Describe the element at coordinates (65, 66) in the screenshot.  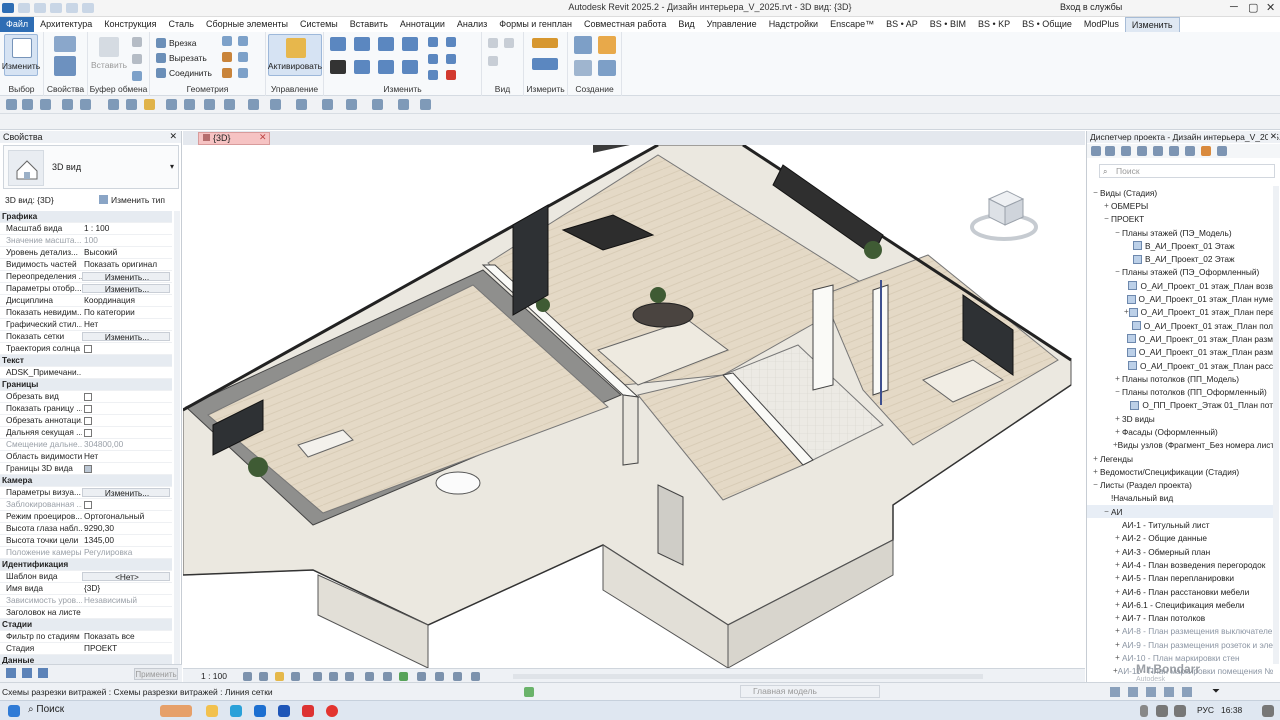
I see `properties-icon` at that location.